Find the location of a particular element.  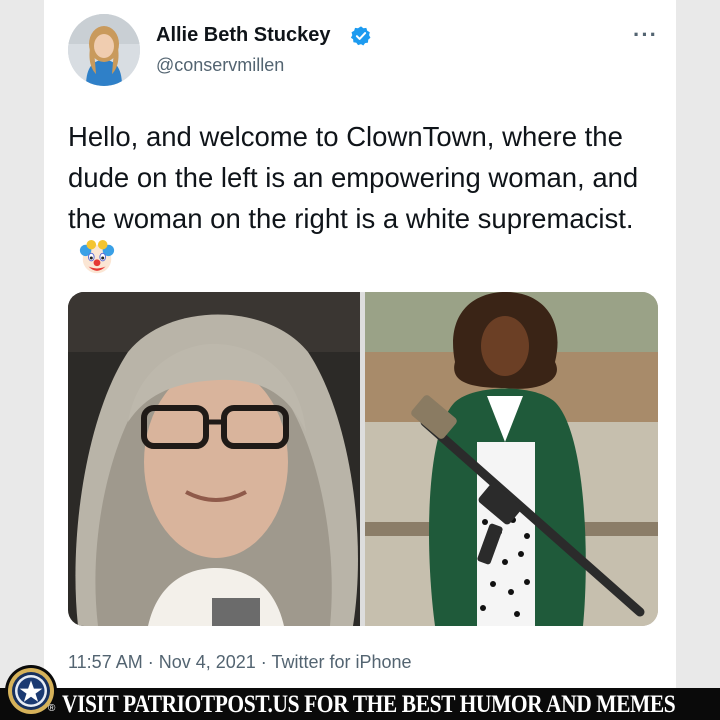

author-handle: @conservmillen is located at coordinates (220, 65).